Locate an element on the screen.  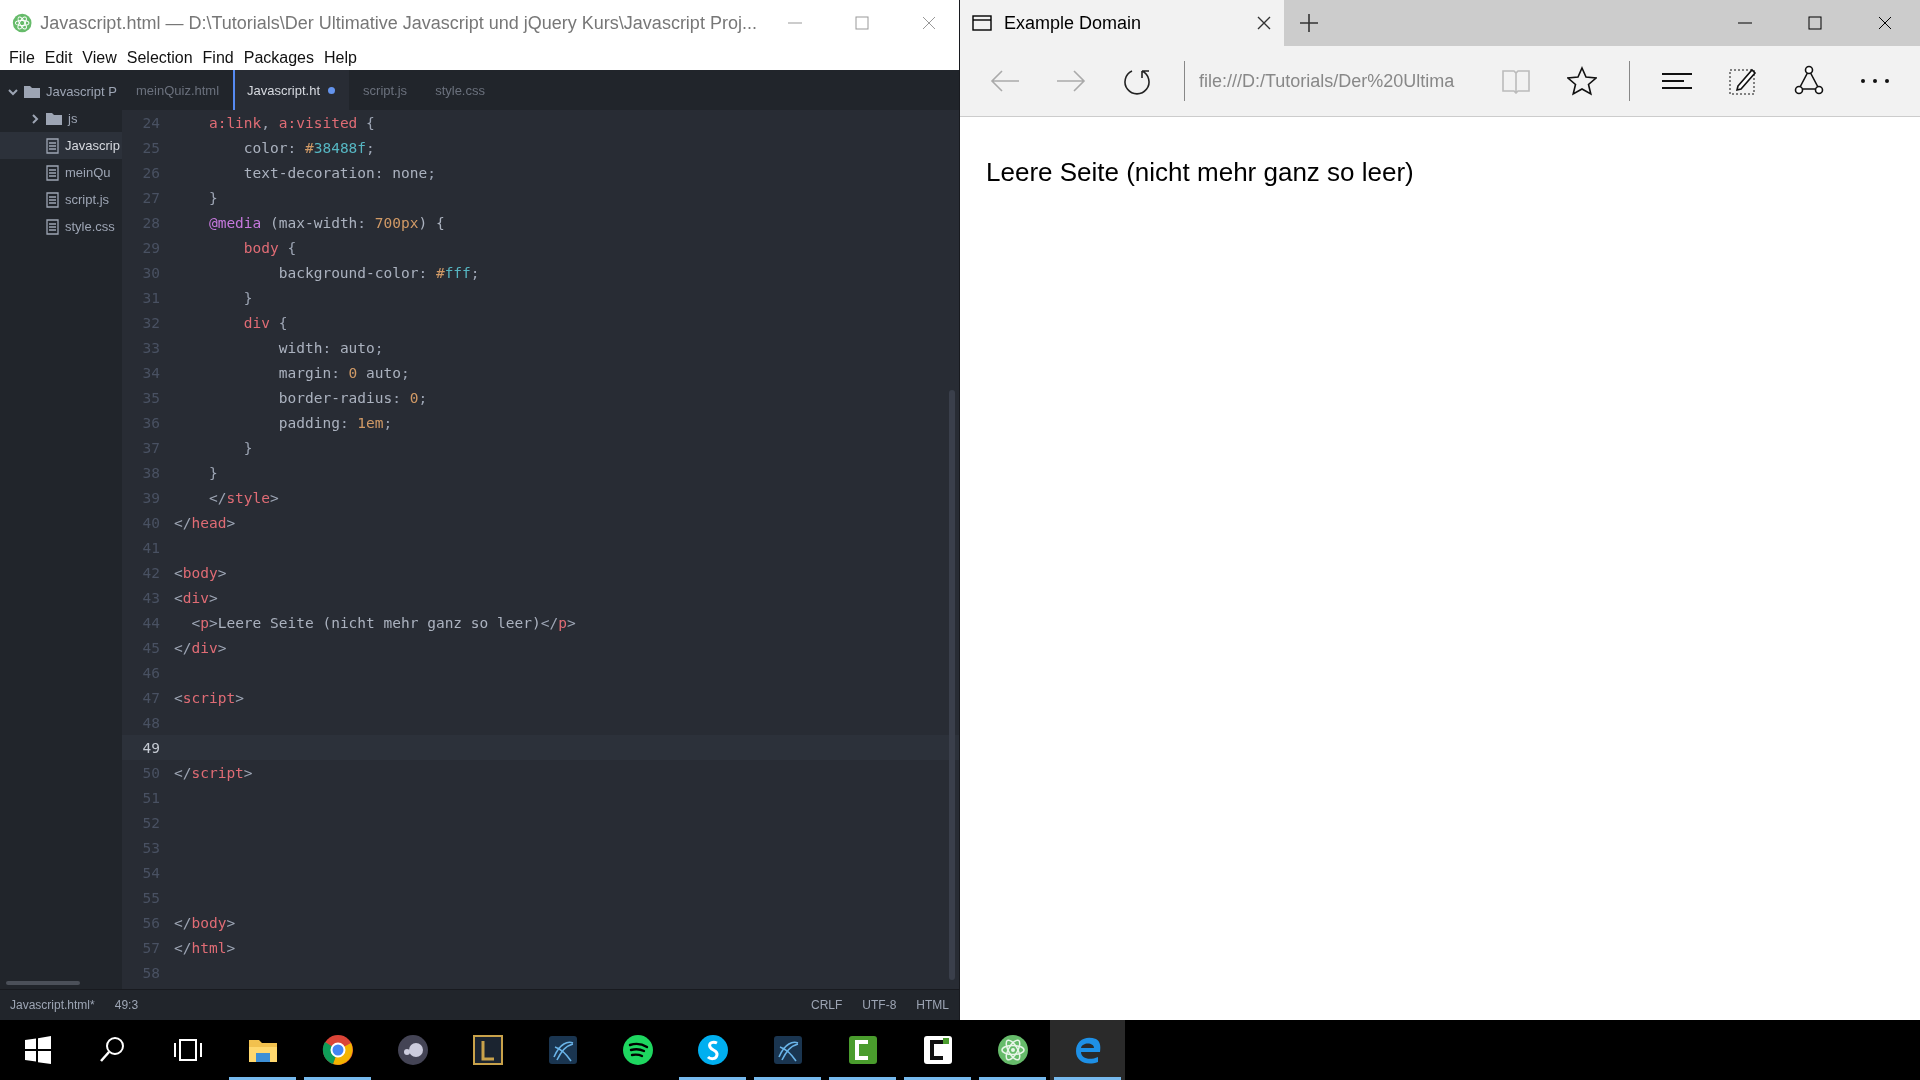
cursor-position: 49:3 is located at coordinates (126, 1005).